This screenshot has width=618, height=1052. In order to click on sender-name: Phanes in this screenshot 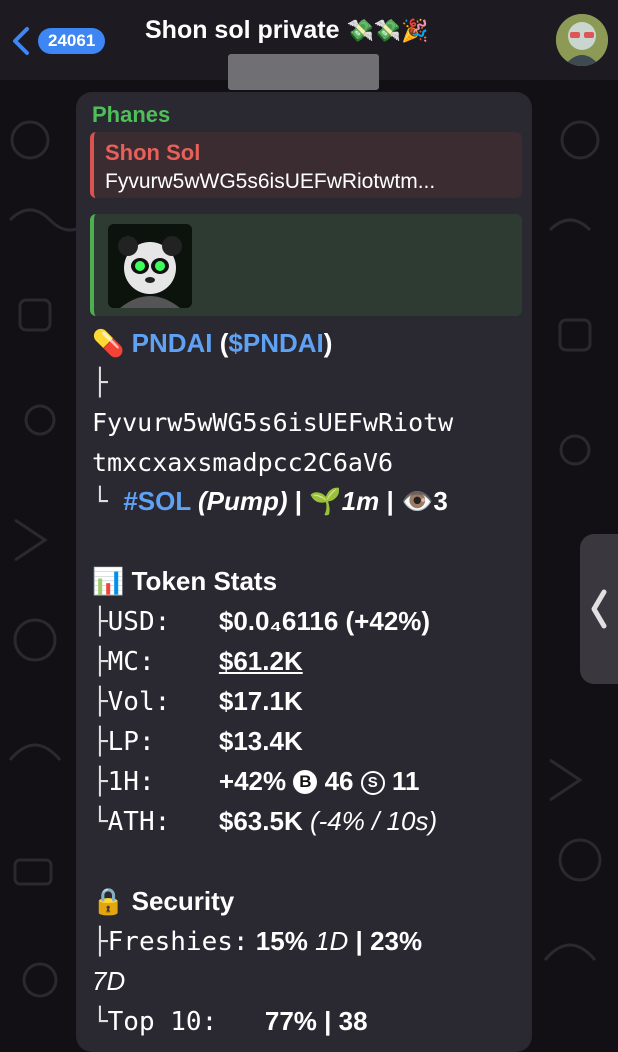, I will do `click(131, 115)`.